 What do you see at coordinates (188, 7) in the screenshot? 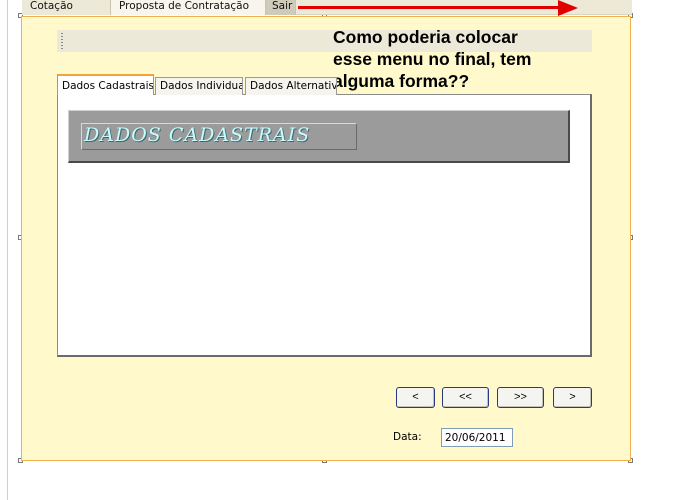
I see `menu-item-proposta-contratacao: Proposta de Contratação` at bounding box center [188, 7].